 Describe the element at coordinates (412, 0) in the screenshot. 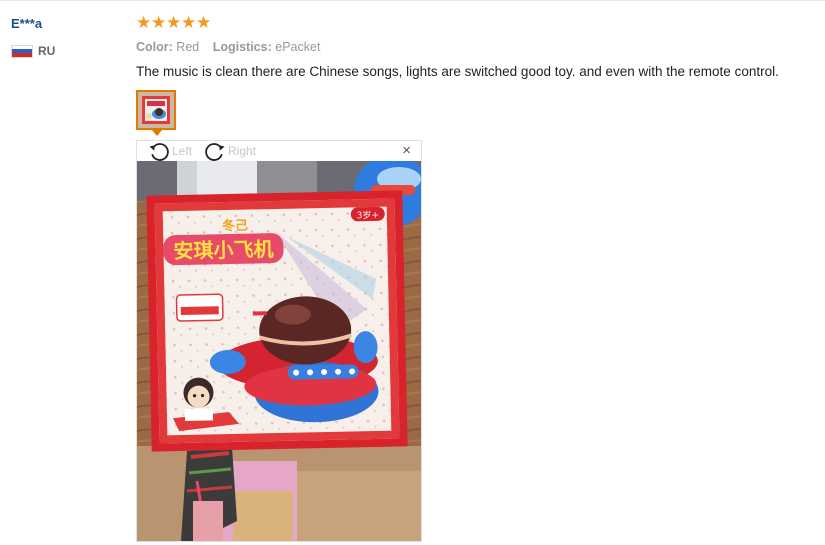

I see `top-divider` at that location.